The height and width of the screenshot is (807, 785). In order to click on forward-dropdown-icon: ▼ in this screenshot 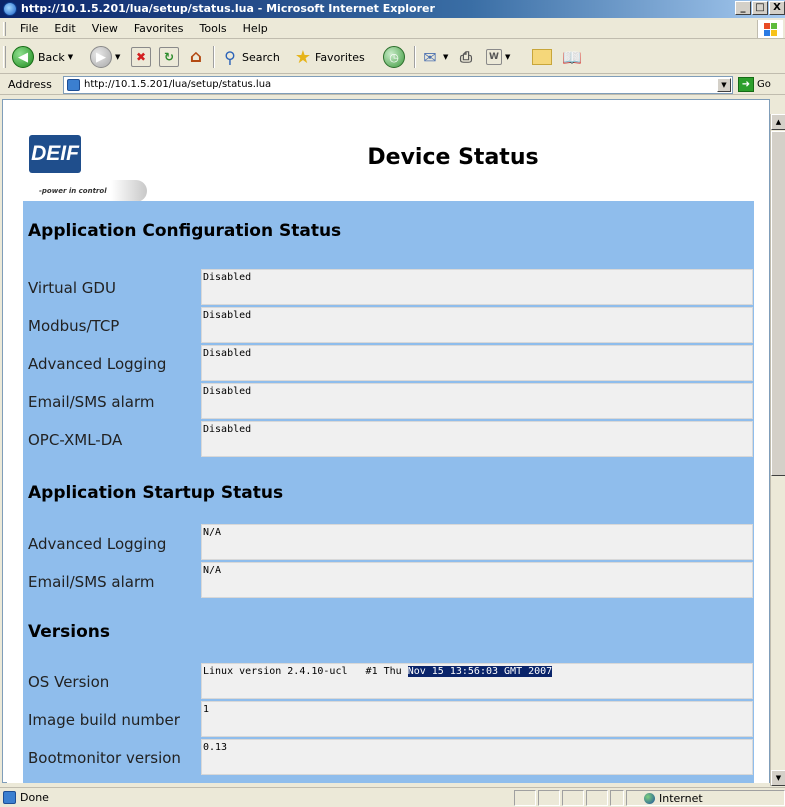, I will do `click(117, 57)`.